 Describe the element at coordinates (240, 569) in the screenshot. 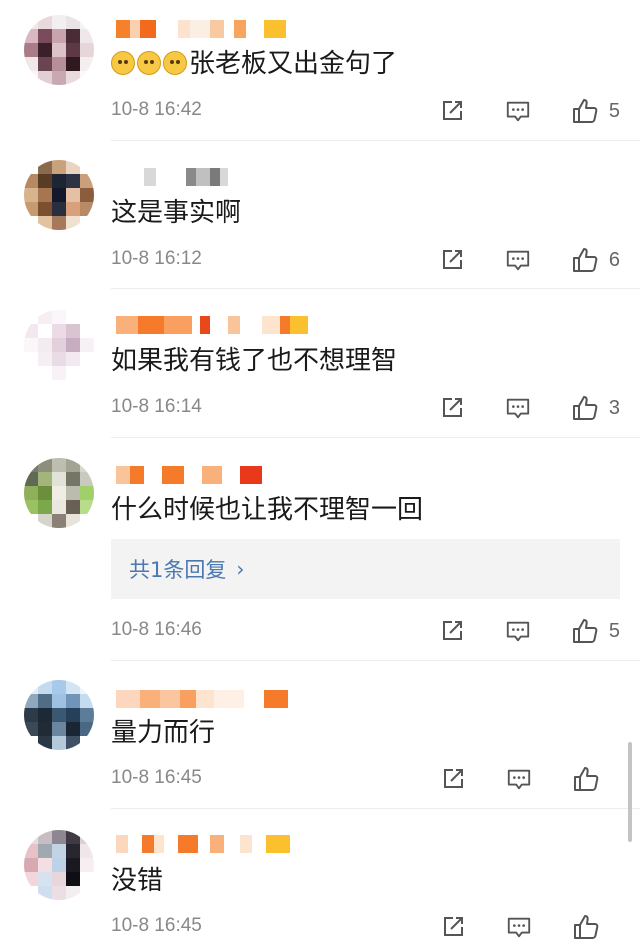

I see `chevron-right-icon: ›` at that location.